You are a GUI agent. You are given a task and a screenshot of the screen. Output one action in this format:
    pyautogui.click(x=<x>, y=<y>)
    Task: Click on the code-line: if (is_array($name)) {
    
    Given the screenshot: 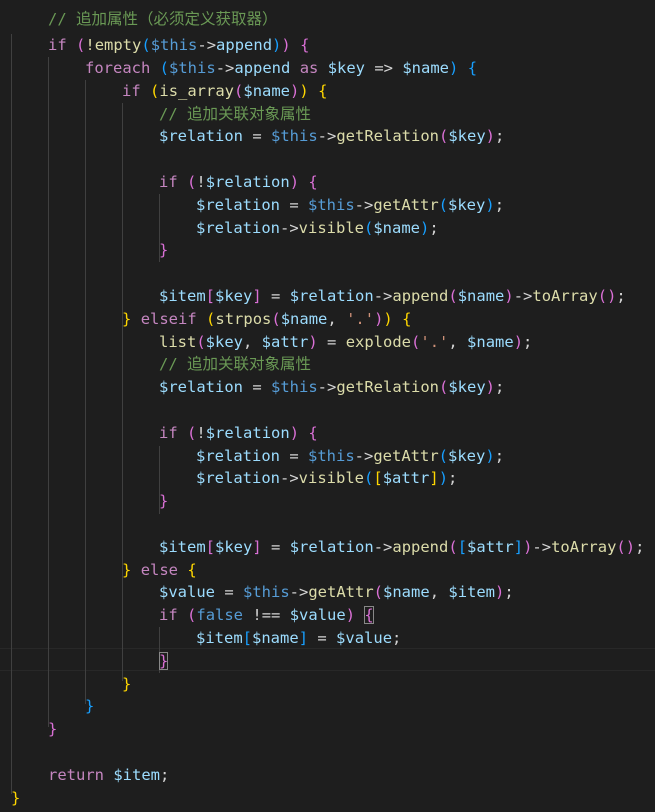 What is the action you would take?
    pyautogui.click(x=224, y=91)
    